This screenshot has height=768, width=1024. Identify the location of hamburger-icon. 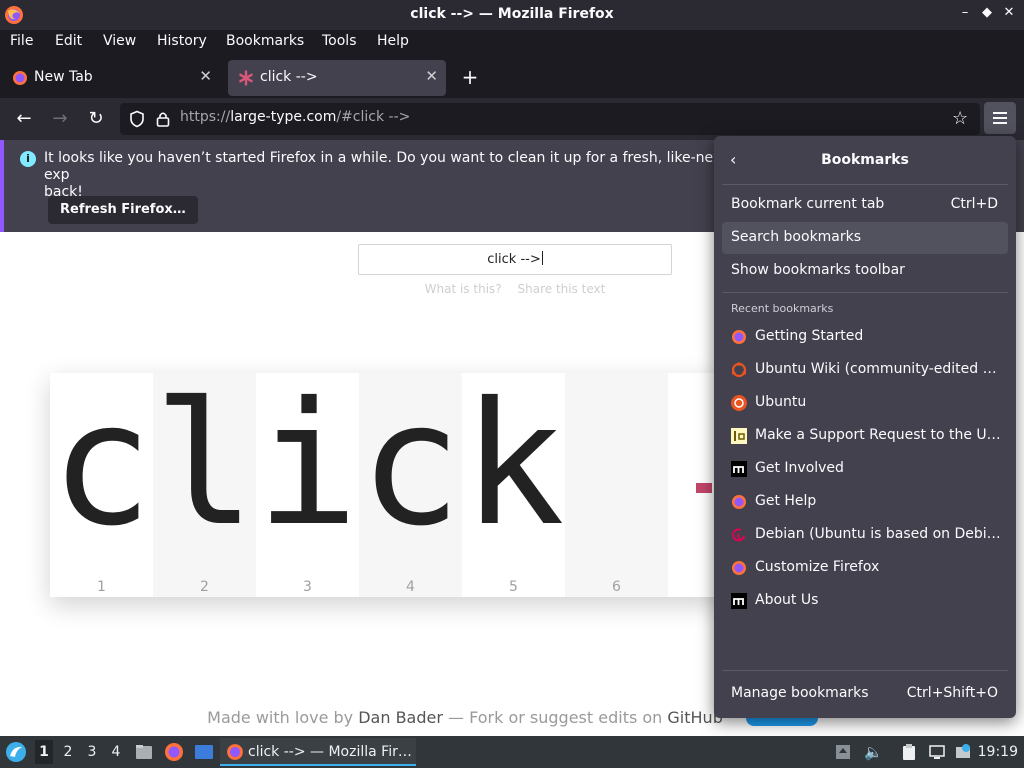
(1000, 118).